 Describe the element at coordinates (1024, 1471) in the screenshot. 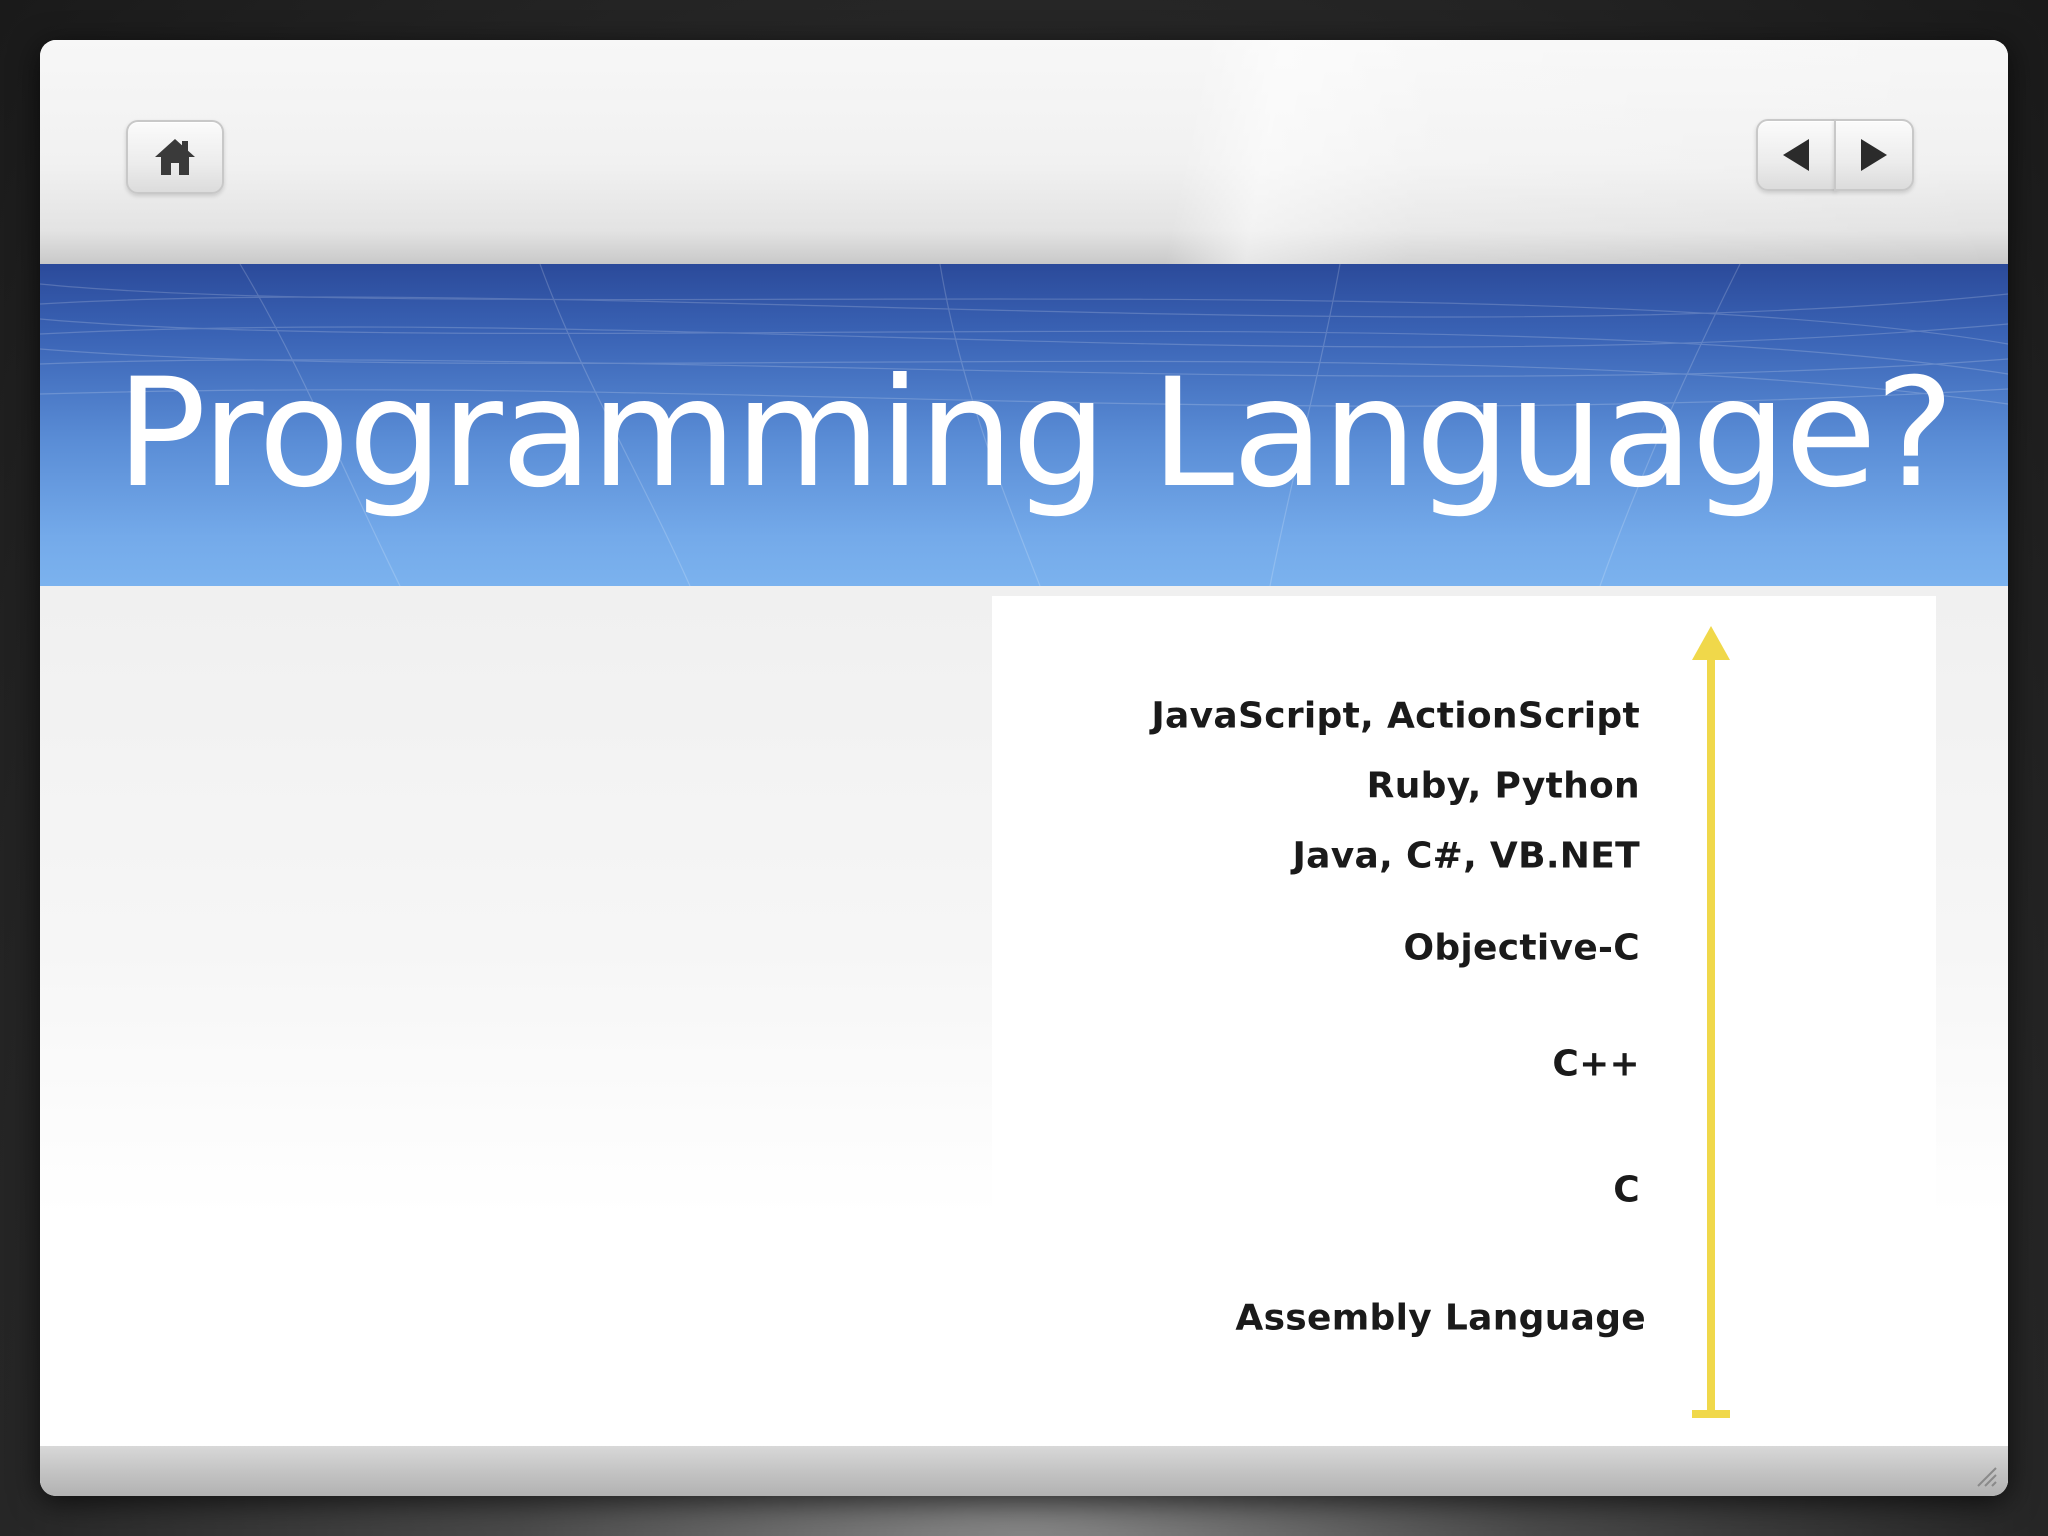

I see `status-bar` at that location.